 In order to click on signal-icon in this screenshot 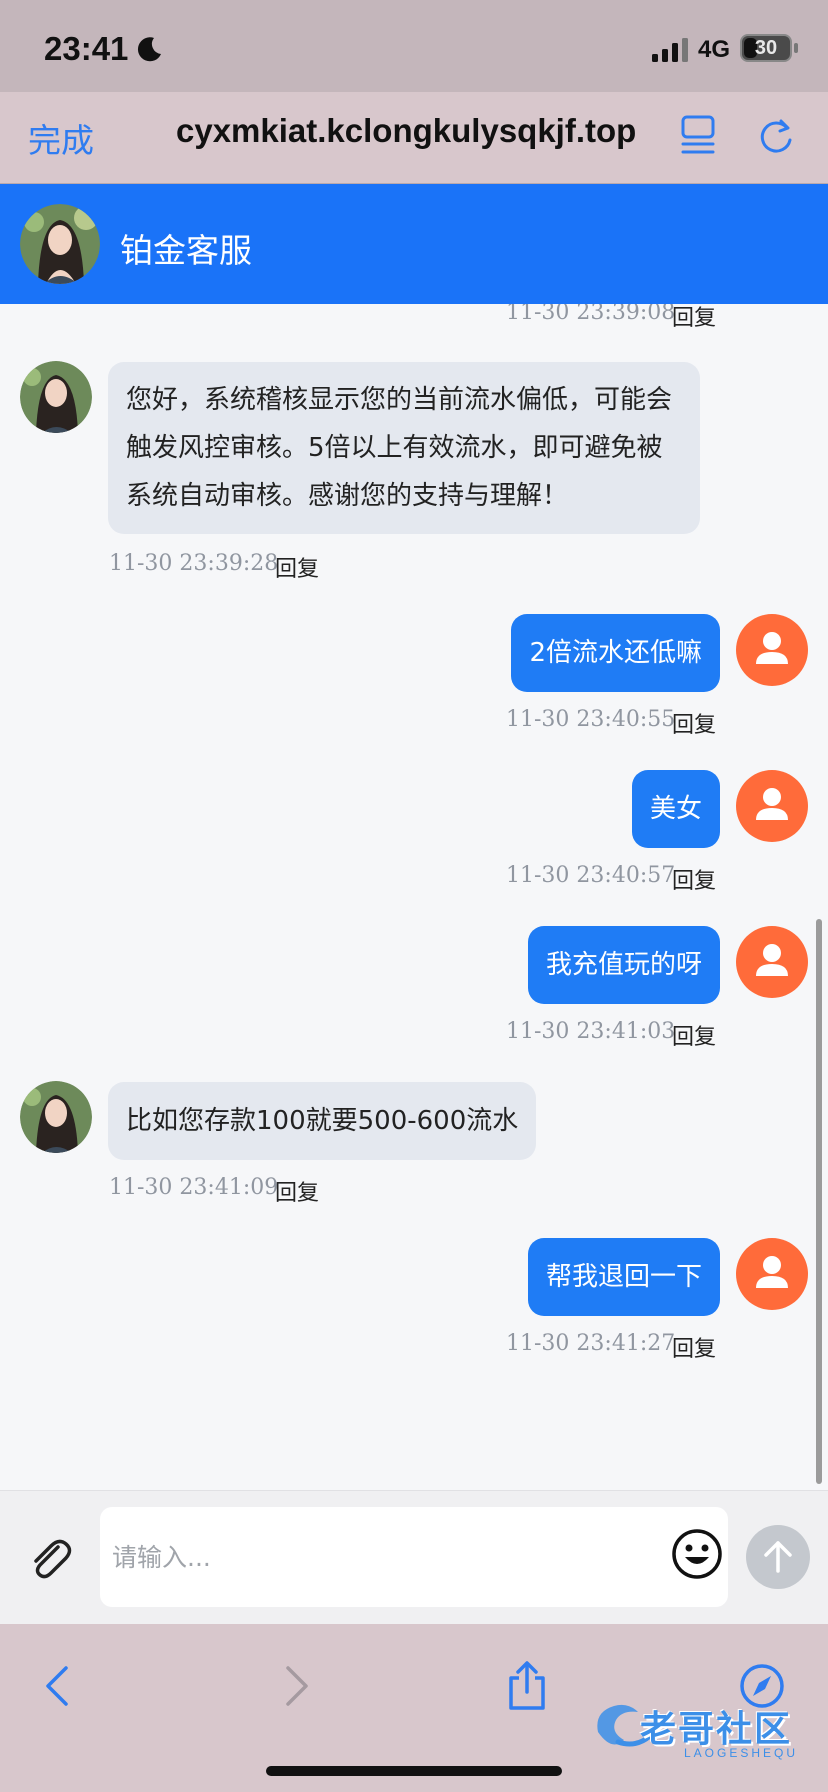, I will do `click(670, 50)`.